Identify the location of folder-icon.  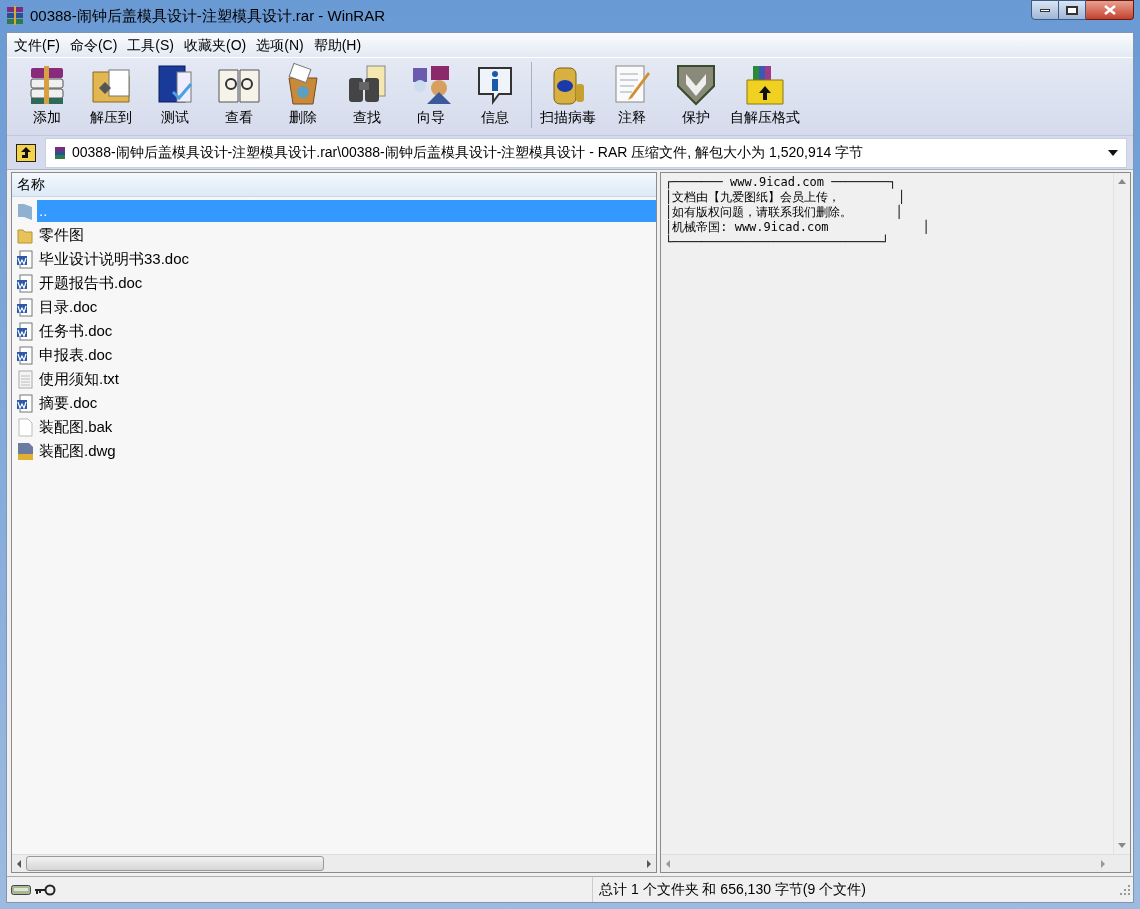
(25, 211).